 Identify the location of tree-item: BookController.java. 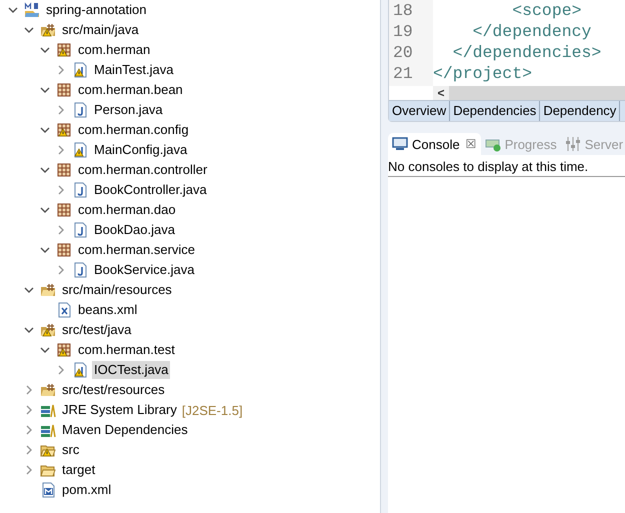
(150, 190).